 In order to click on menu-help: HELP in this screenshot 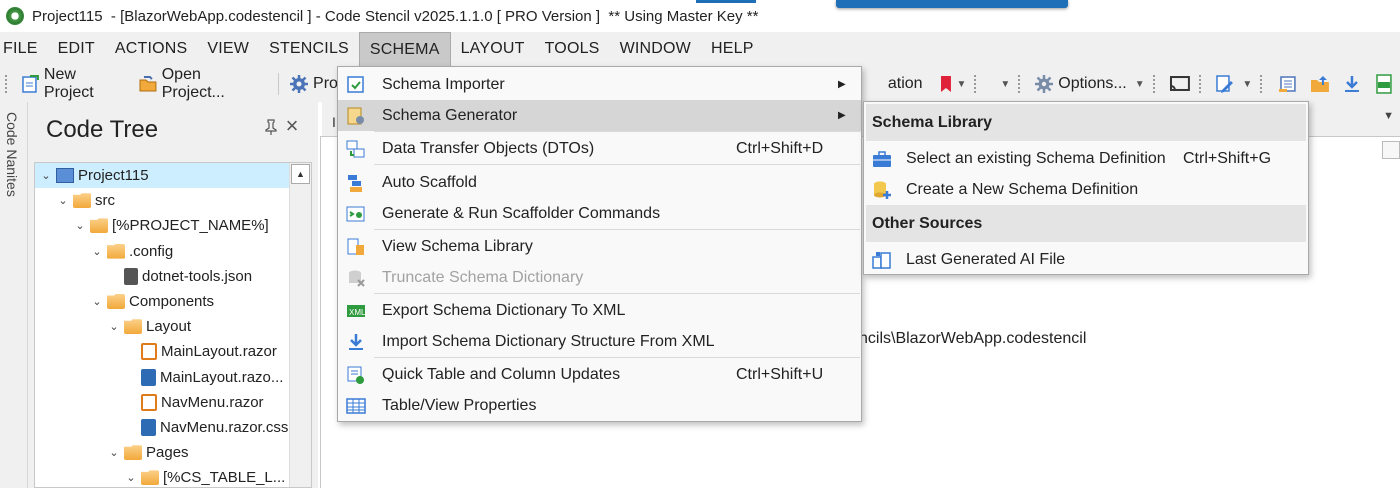, I will do `click(732, 49)`.